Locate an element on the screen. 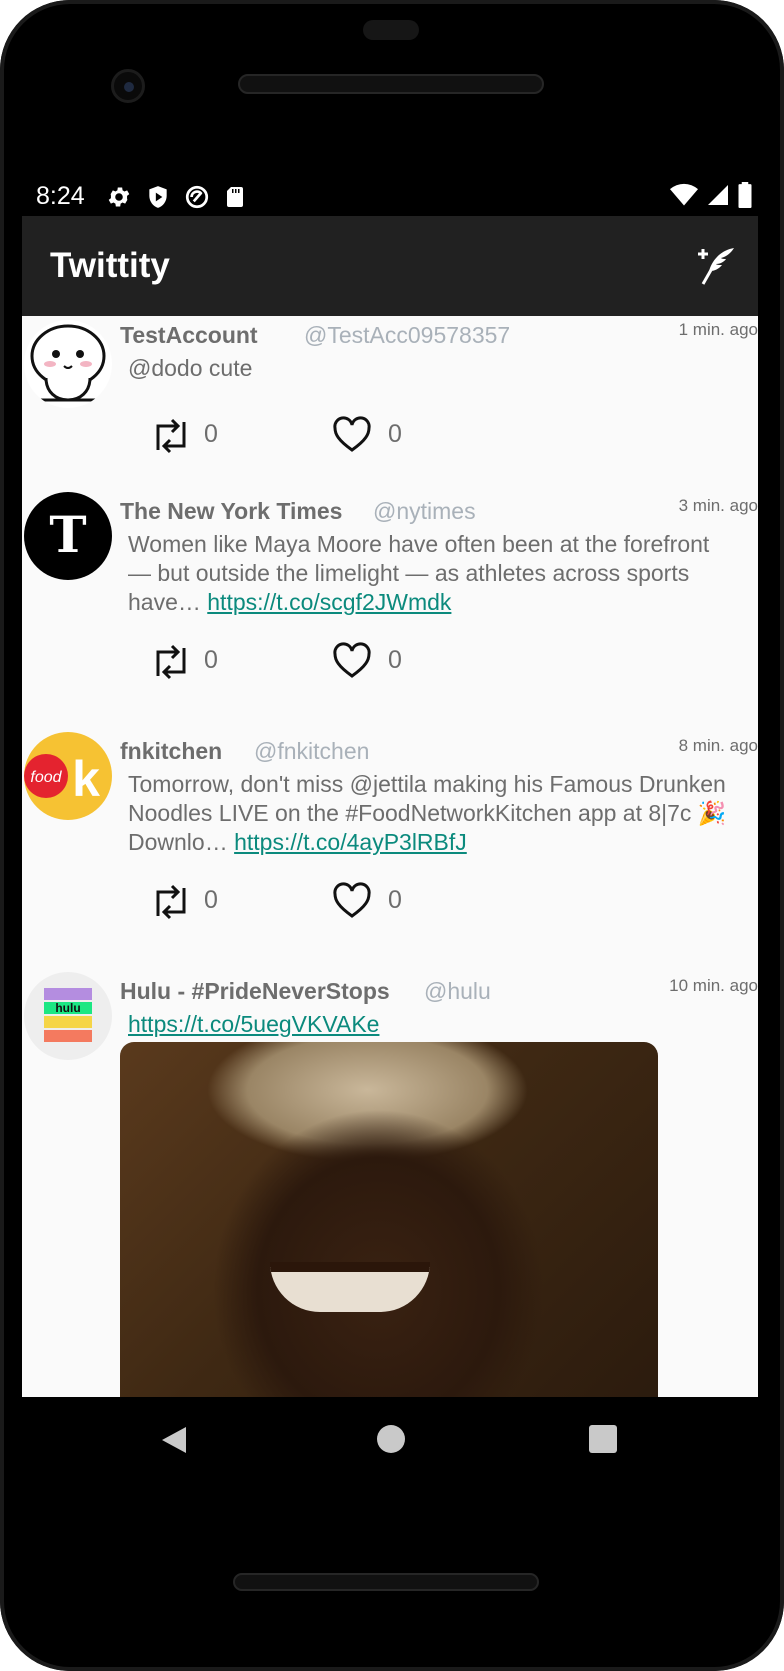 This screenshot has height=1671, width=784. avatar: T is located at coordinates (68, 536).